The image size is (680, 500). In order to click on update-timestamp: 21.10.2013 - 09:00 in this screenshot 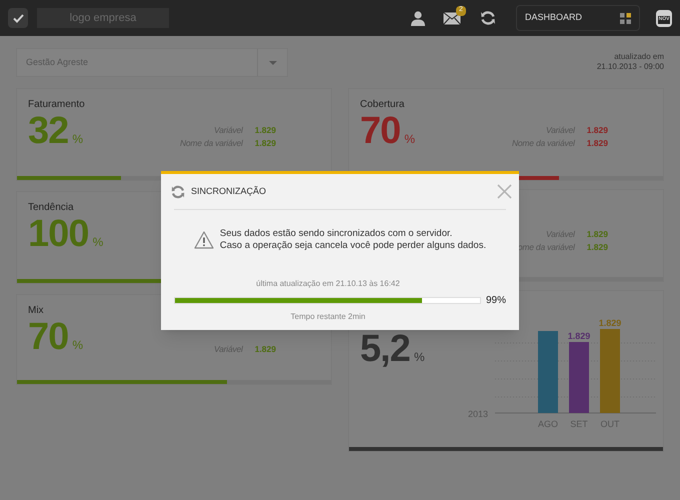, I will do `click(630, 67)`.